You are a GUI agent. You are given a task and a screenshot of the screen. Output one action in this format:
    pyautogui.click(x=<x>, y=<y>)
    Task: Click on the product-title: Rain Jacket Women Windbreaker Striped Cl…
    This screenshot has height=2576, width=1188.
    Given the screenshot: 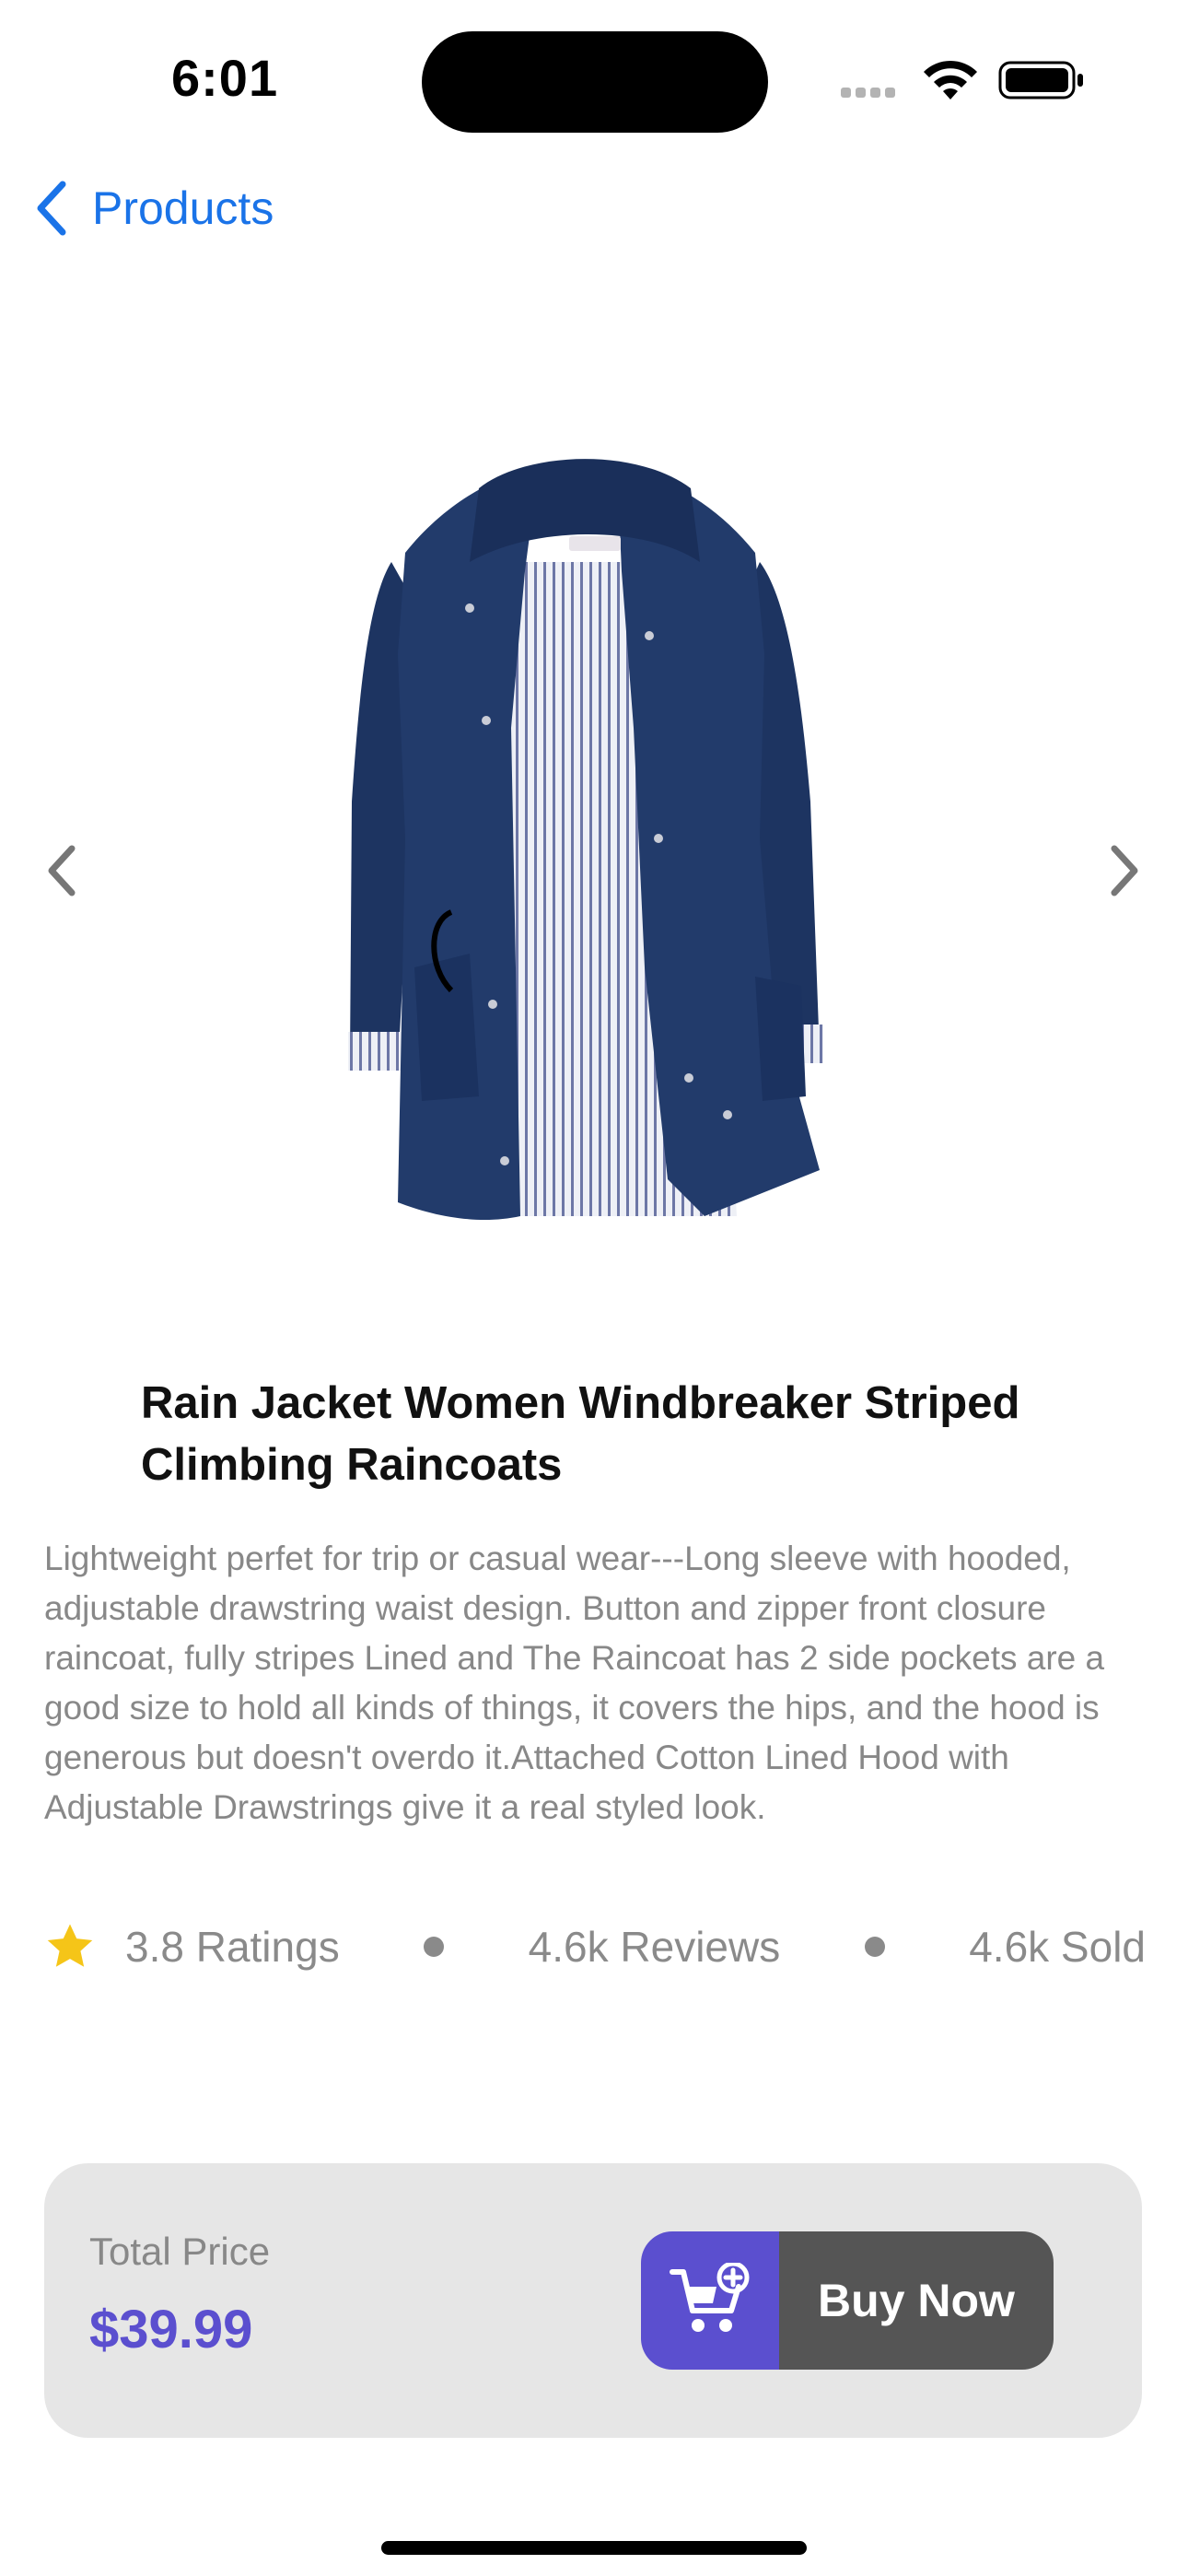 What is the action you would take?
    pyautogui.click(x=580, y=1434)
    